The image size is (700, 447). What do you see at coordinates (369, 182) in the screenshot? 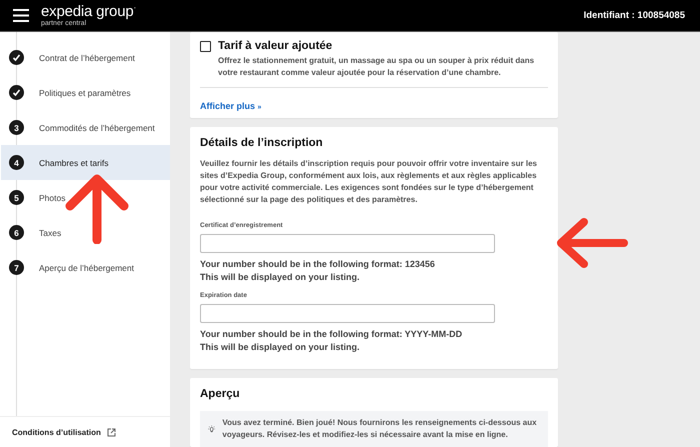
I see `section-description: Veuillez fournir les détails d’inscription requis pour pouvoir offrir votre inventaire sur les sites d’Expedia Group, conformément aux lois, aux règlements et aux règles applicables pour votre activité commerciale. Les exigences sont fondées sur le type d’hébergement sélectionné sur la page des politiques et des paramètres.` at bounding box center [369, 182].